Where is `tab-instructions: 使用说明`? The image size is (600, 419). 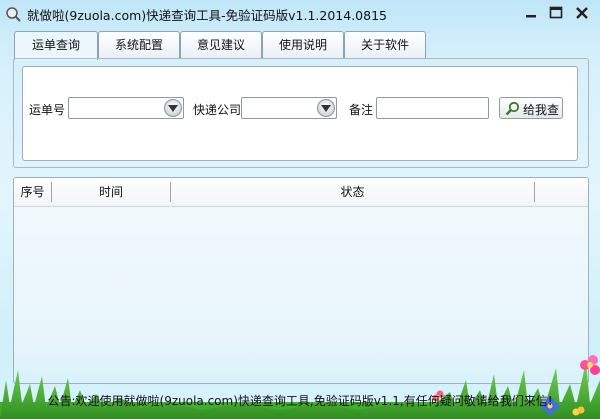
tab-instructions: 使用说明 is located at coordinates (303, 44).